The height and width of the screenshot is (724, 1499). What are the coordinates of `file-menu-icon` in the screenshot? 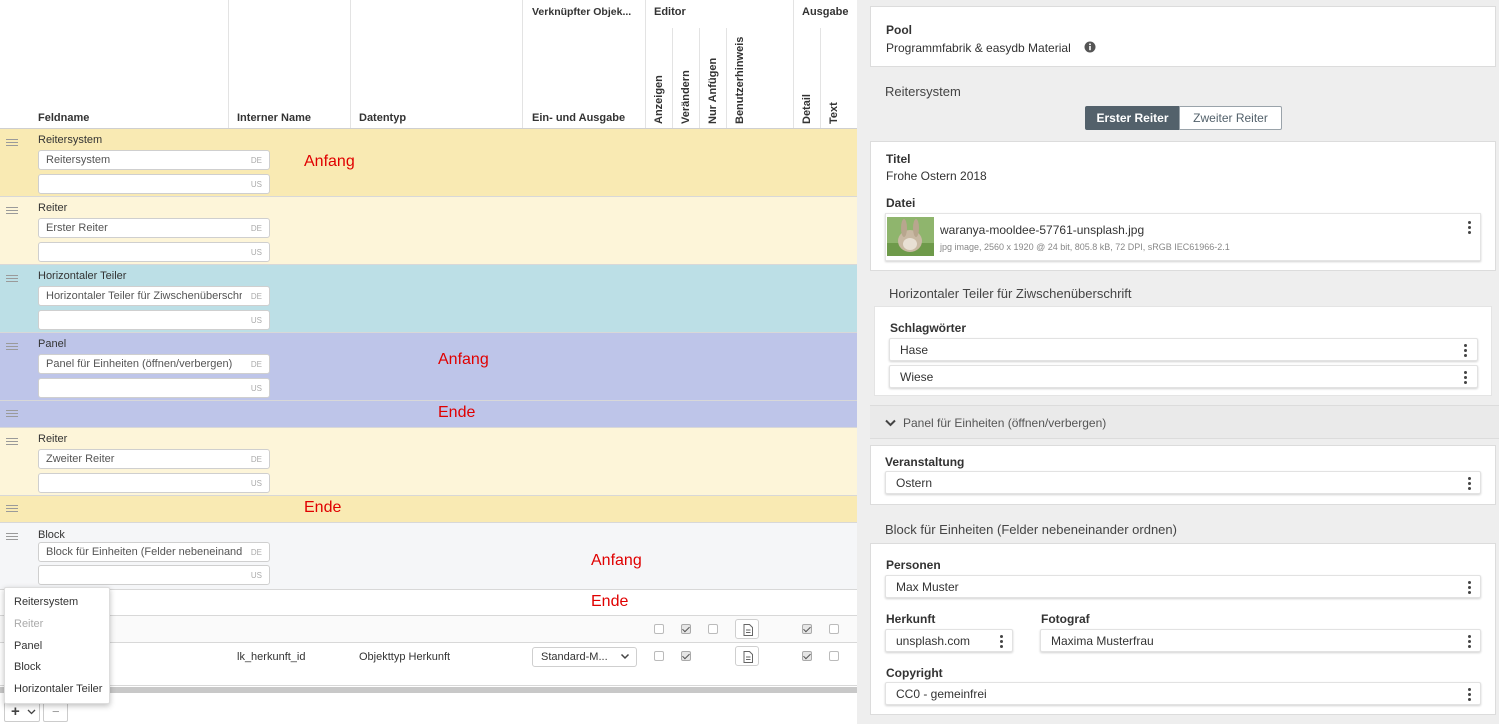 It's located at (1469, 228).